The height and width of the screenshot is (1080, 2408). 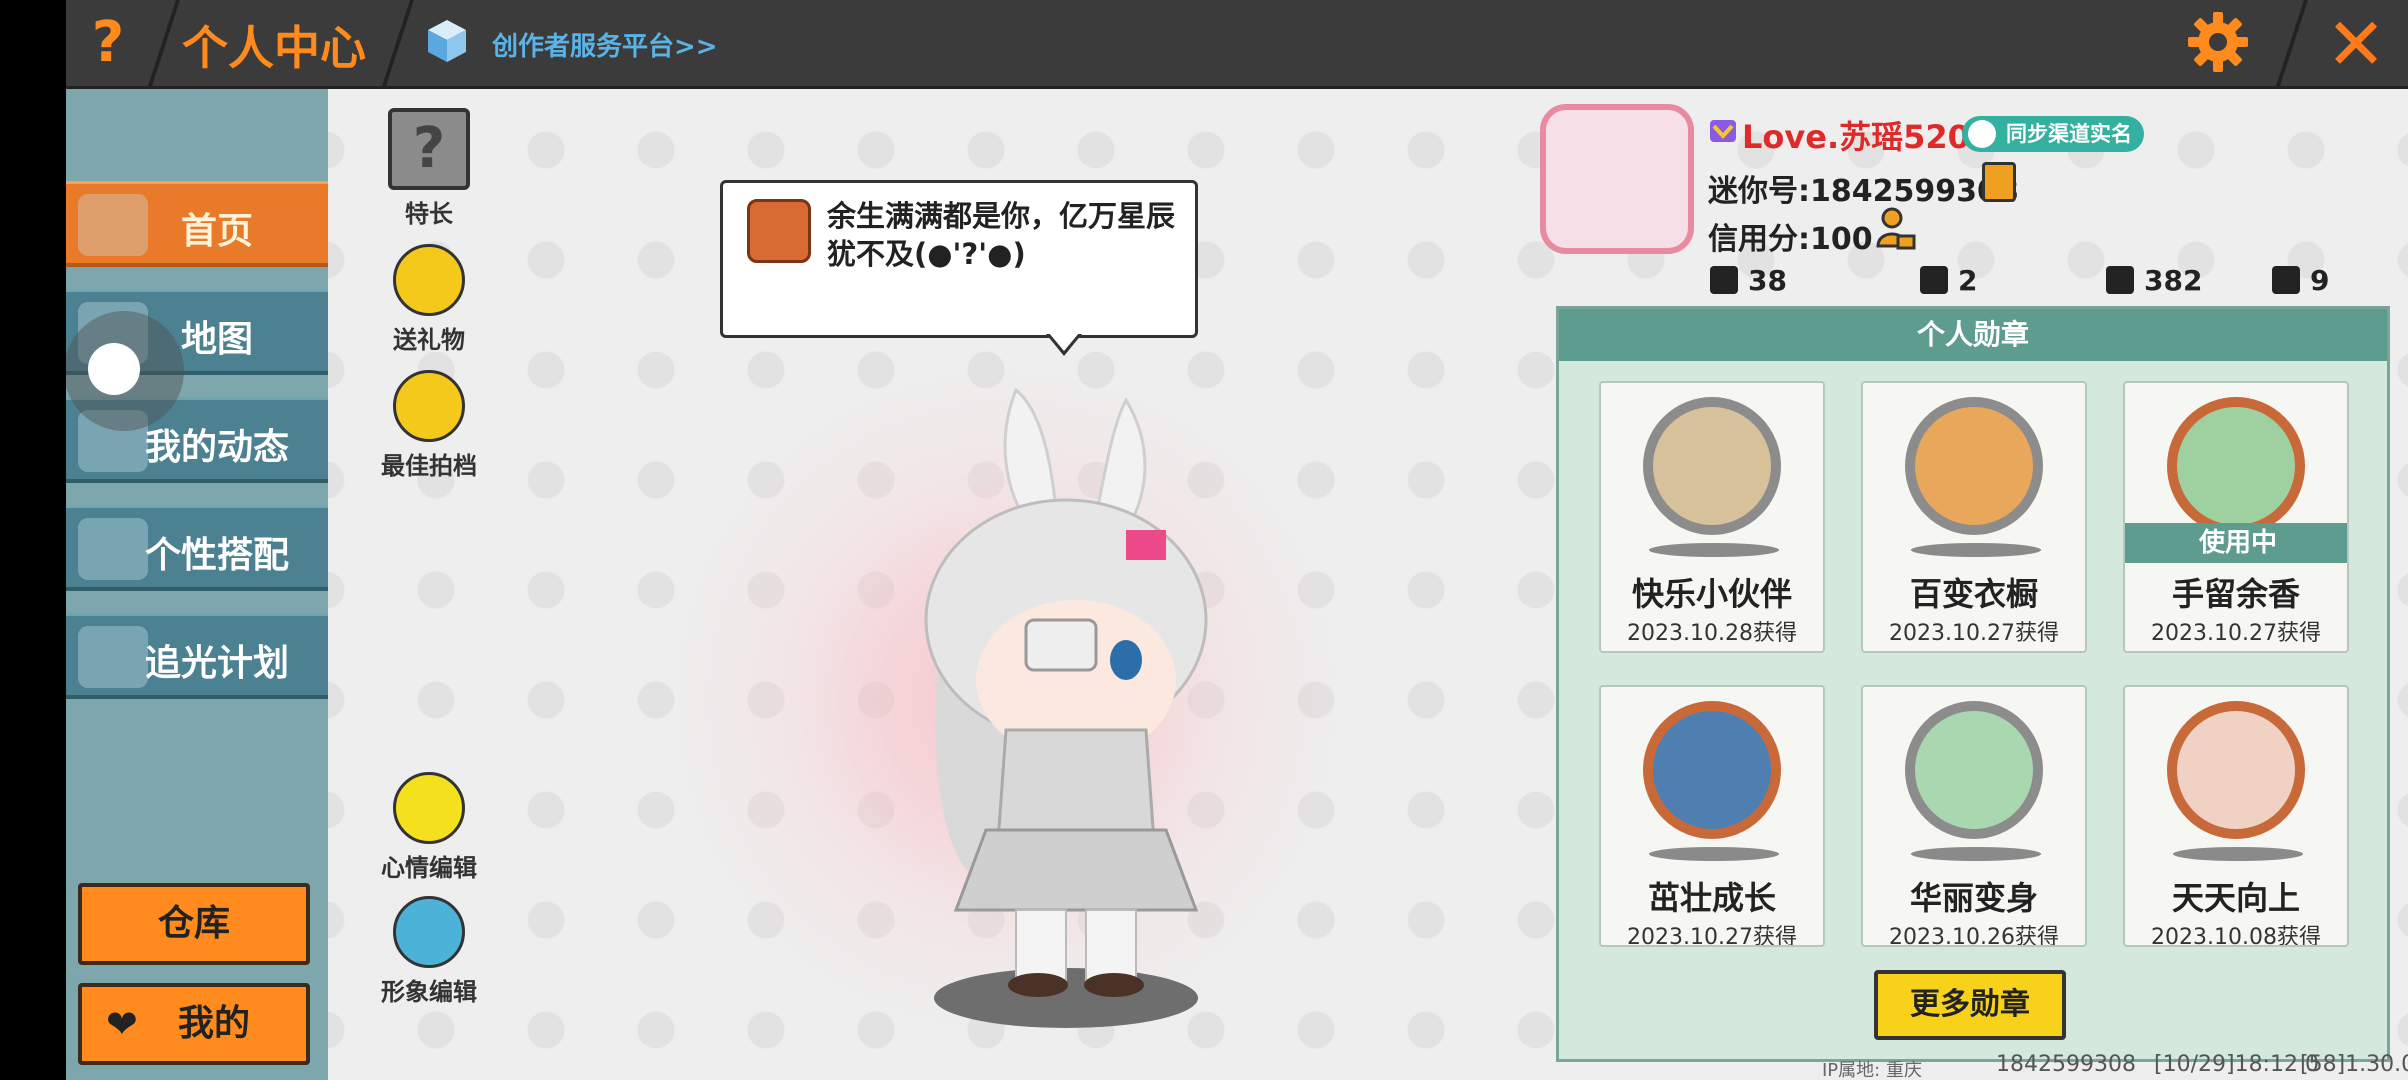 What do you see at coordinates (1948, 280) in the screenshot?
I see `likes-stat: 2` at bounding box center [1948, 280].